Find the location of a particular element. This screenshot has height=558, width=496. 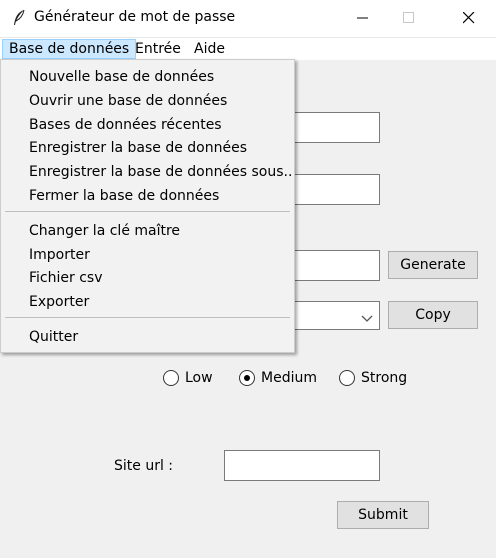

maximize-icon is located at coordinates (408, 17).